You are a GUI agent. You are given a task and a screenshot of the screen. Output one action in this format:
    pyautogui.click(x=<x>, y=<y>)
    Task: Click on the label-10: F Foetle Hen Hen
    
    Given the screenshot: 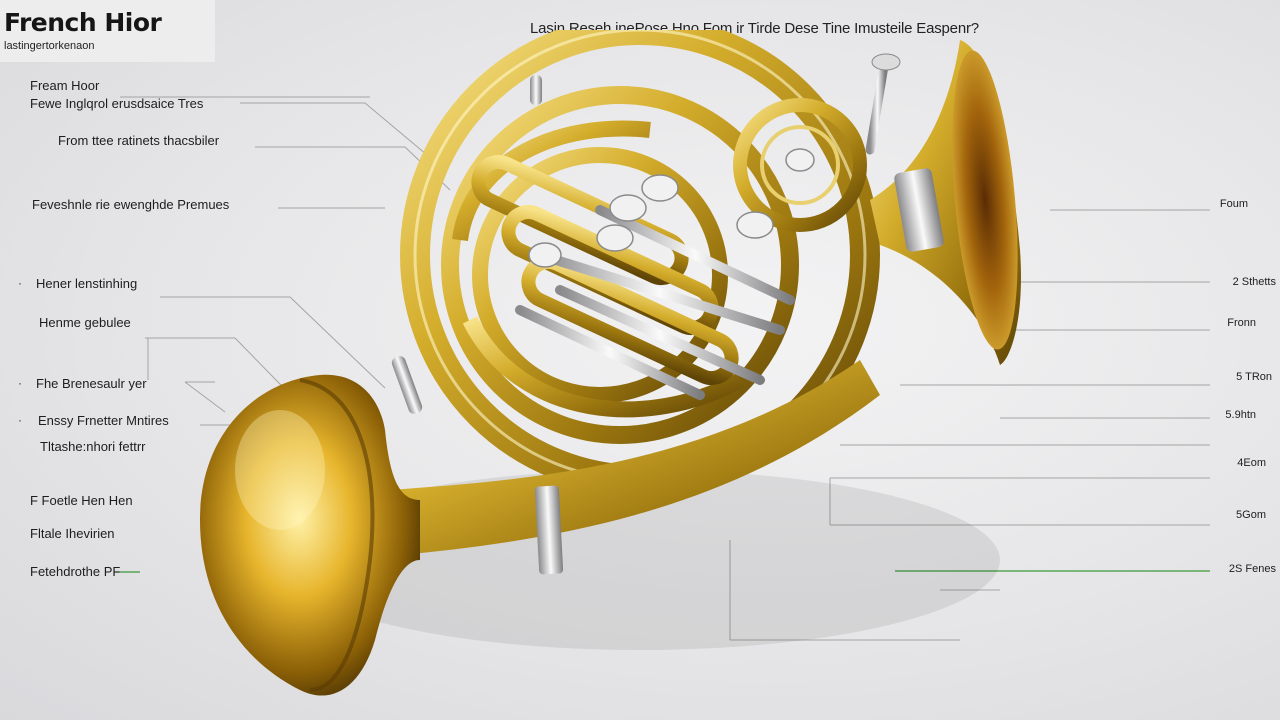 What is the action you would take?
    pyautogui.click(x=81, y=500)
    